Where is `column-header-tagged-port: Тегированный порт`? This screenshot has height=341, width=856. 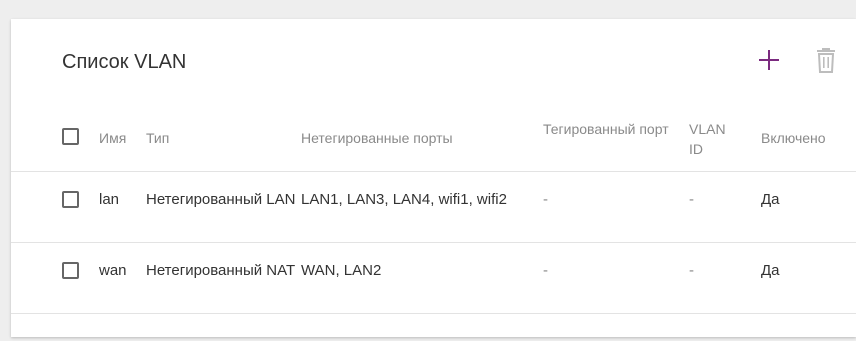 column-header-tagged-port: Тегированный порт is located at coordinates (610, 129).